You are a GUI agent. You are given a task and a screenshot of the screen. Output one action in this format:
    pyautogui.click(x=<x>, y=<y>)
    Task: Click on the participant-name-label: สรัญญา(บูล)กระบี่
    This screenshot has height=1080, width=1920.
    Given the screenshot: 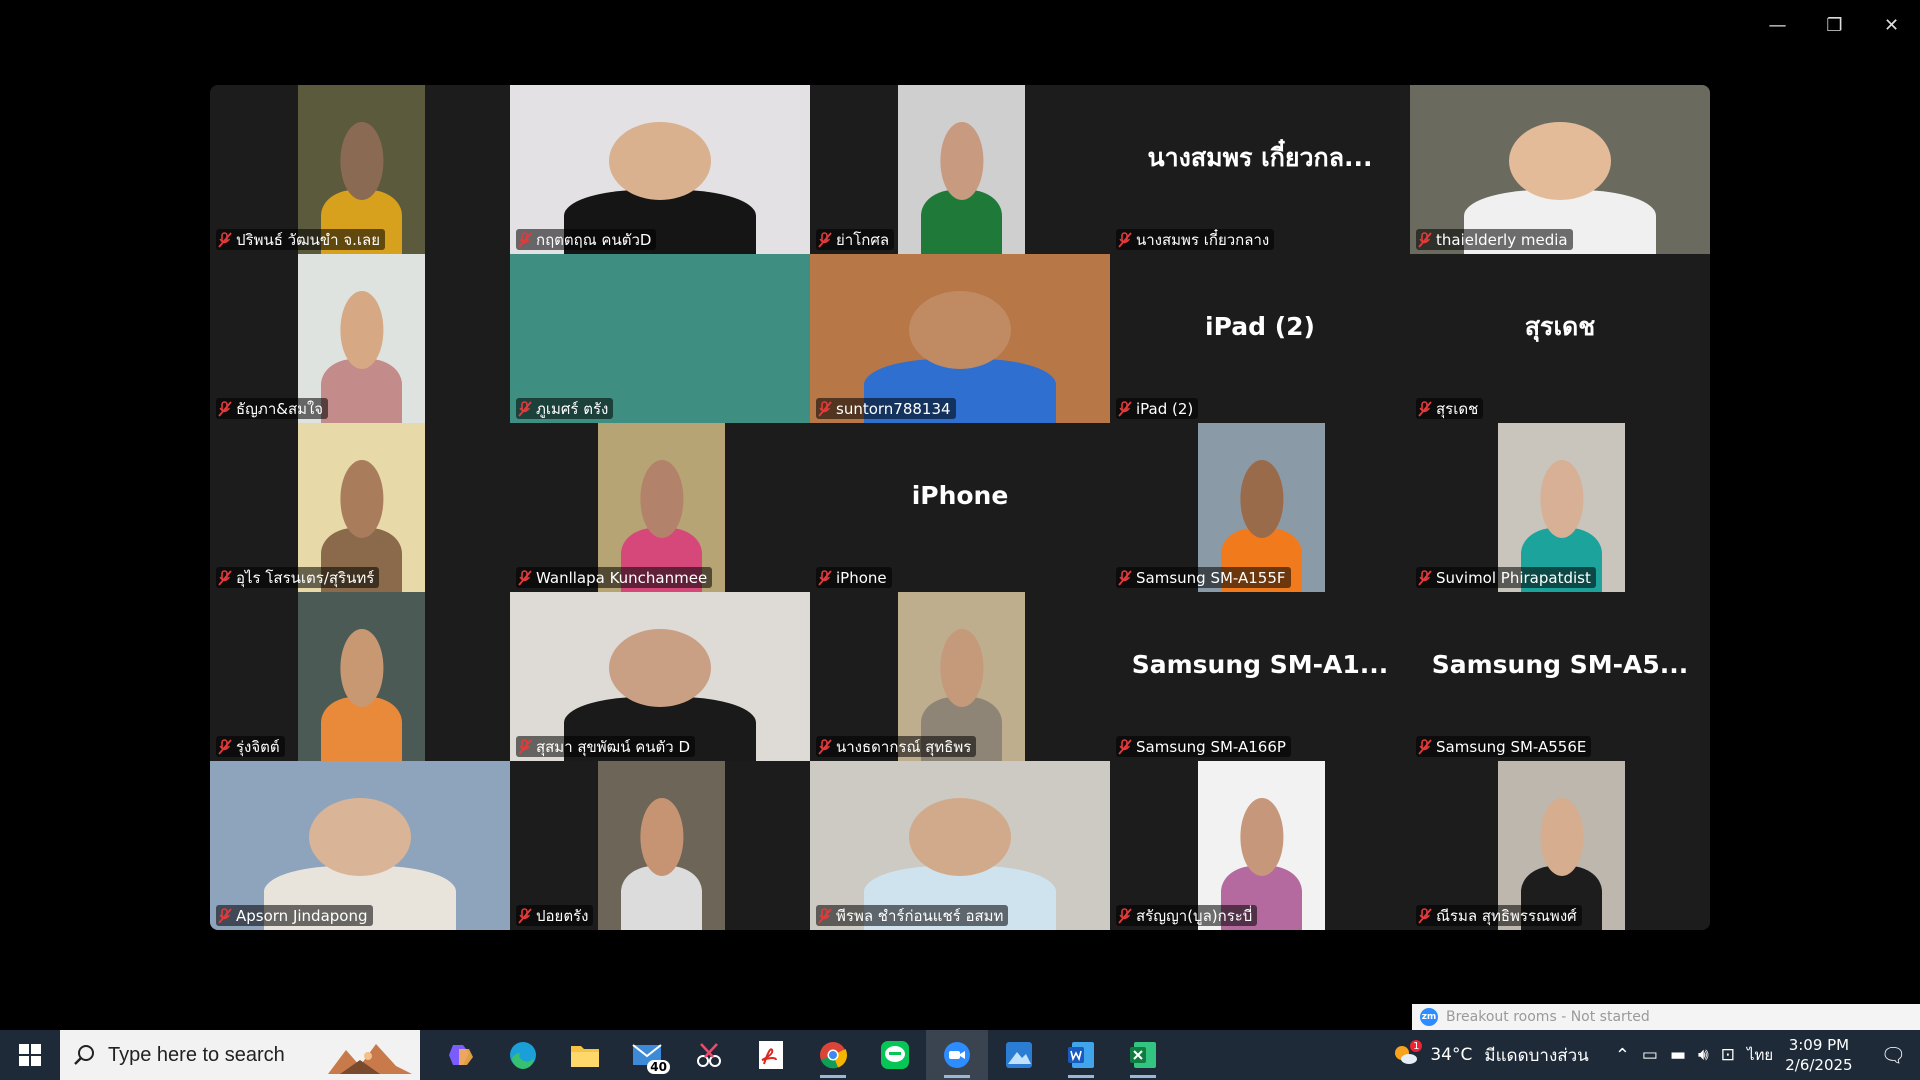 What is the action you would take?
    pyautogui.click(x=1187, y=915)
    